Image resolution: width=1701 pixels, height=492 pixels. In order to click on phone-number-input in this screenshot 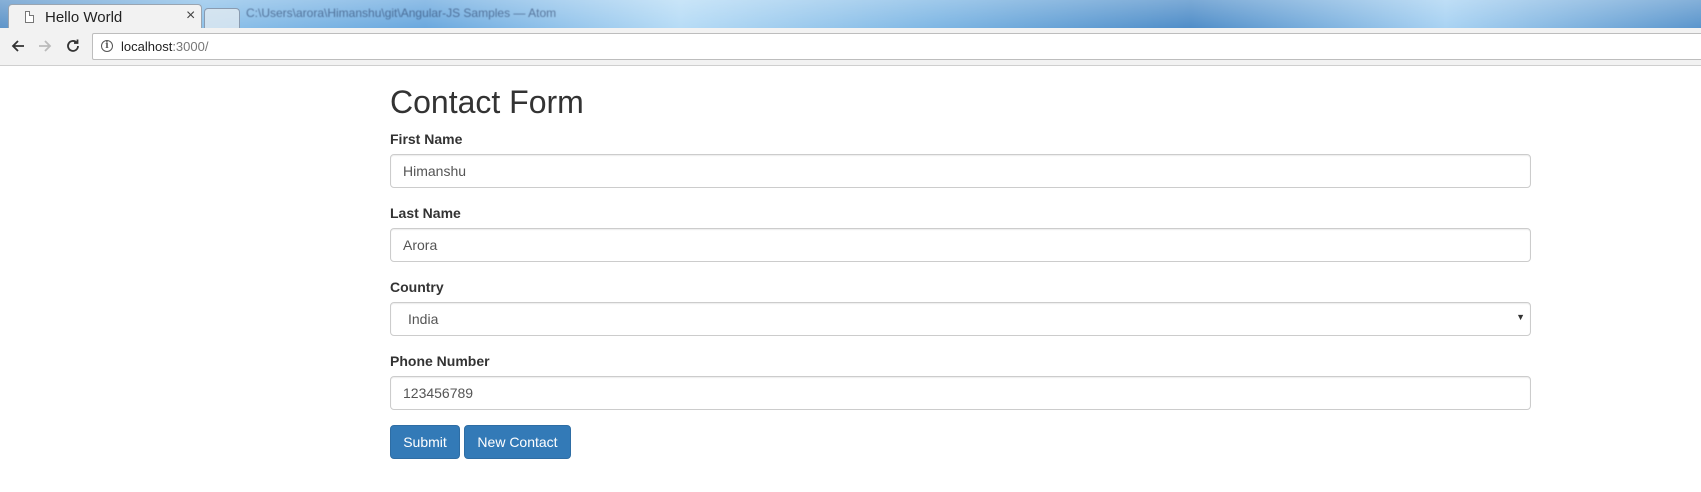, I will do `click(960, 393)`.